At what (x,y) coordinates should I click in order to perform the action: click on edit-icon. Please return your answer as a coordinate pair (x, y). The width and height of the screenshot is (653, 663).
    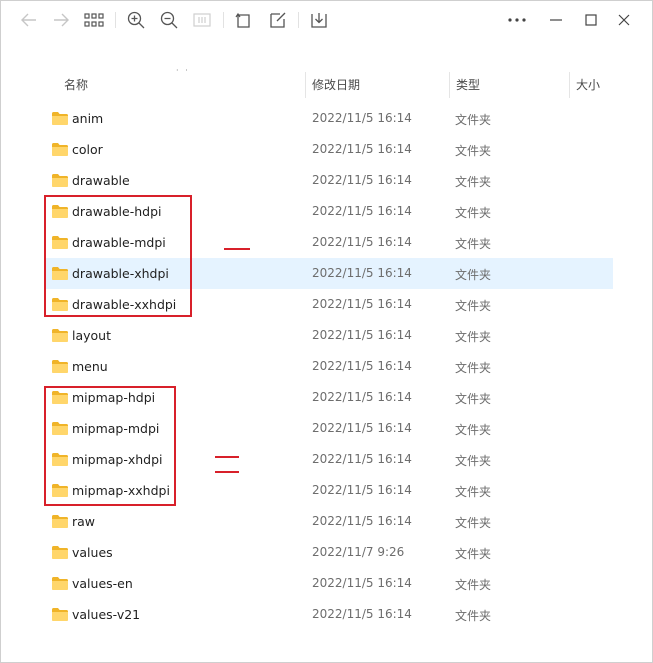
    Looking at the image, I should click on (278, 20).